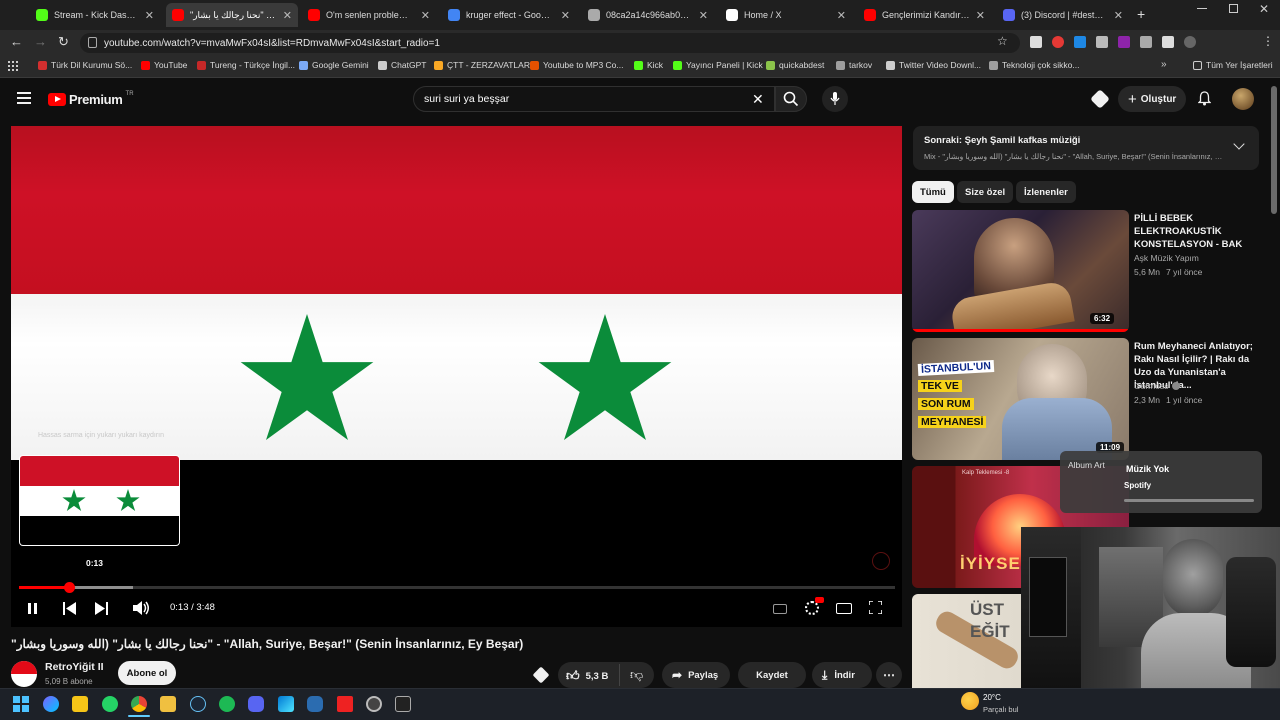  What do you see at coordinates (1141, 14) in the screenshot?
I see `new-tab-button: +` at bounding box center [1141, 14].